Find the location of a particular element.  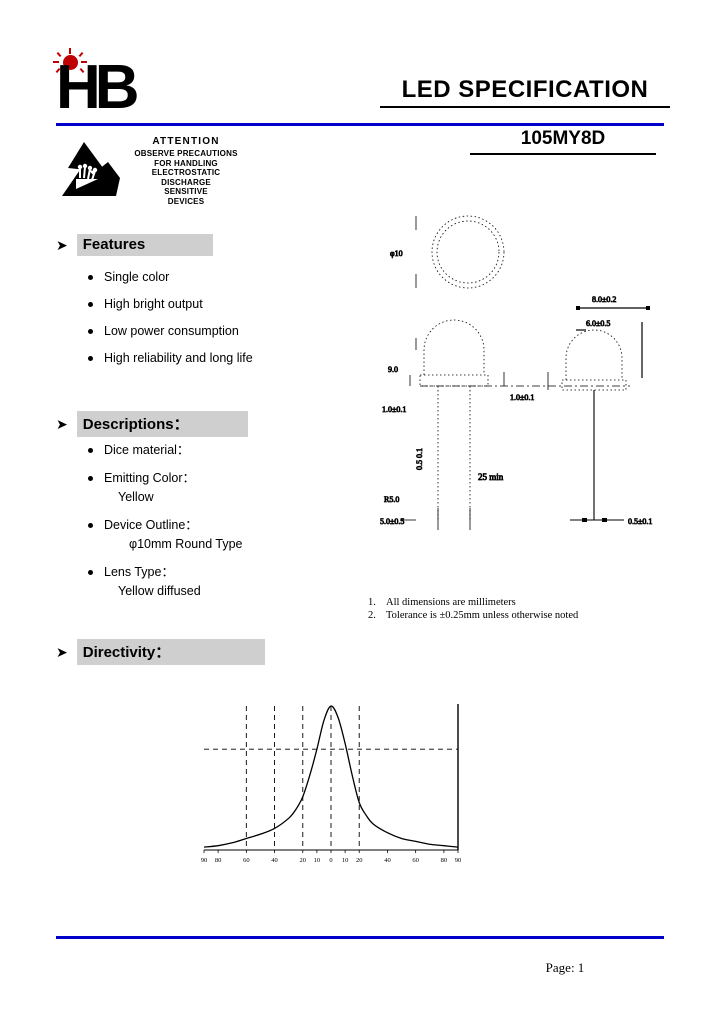

feature-label: Low power consumption is located at coordinates (171, 331).